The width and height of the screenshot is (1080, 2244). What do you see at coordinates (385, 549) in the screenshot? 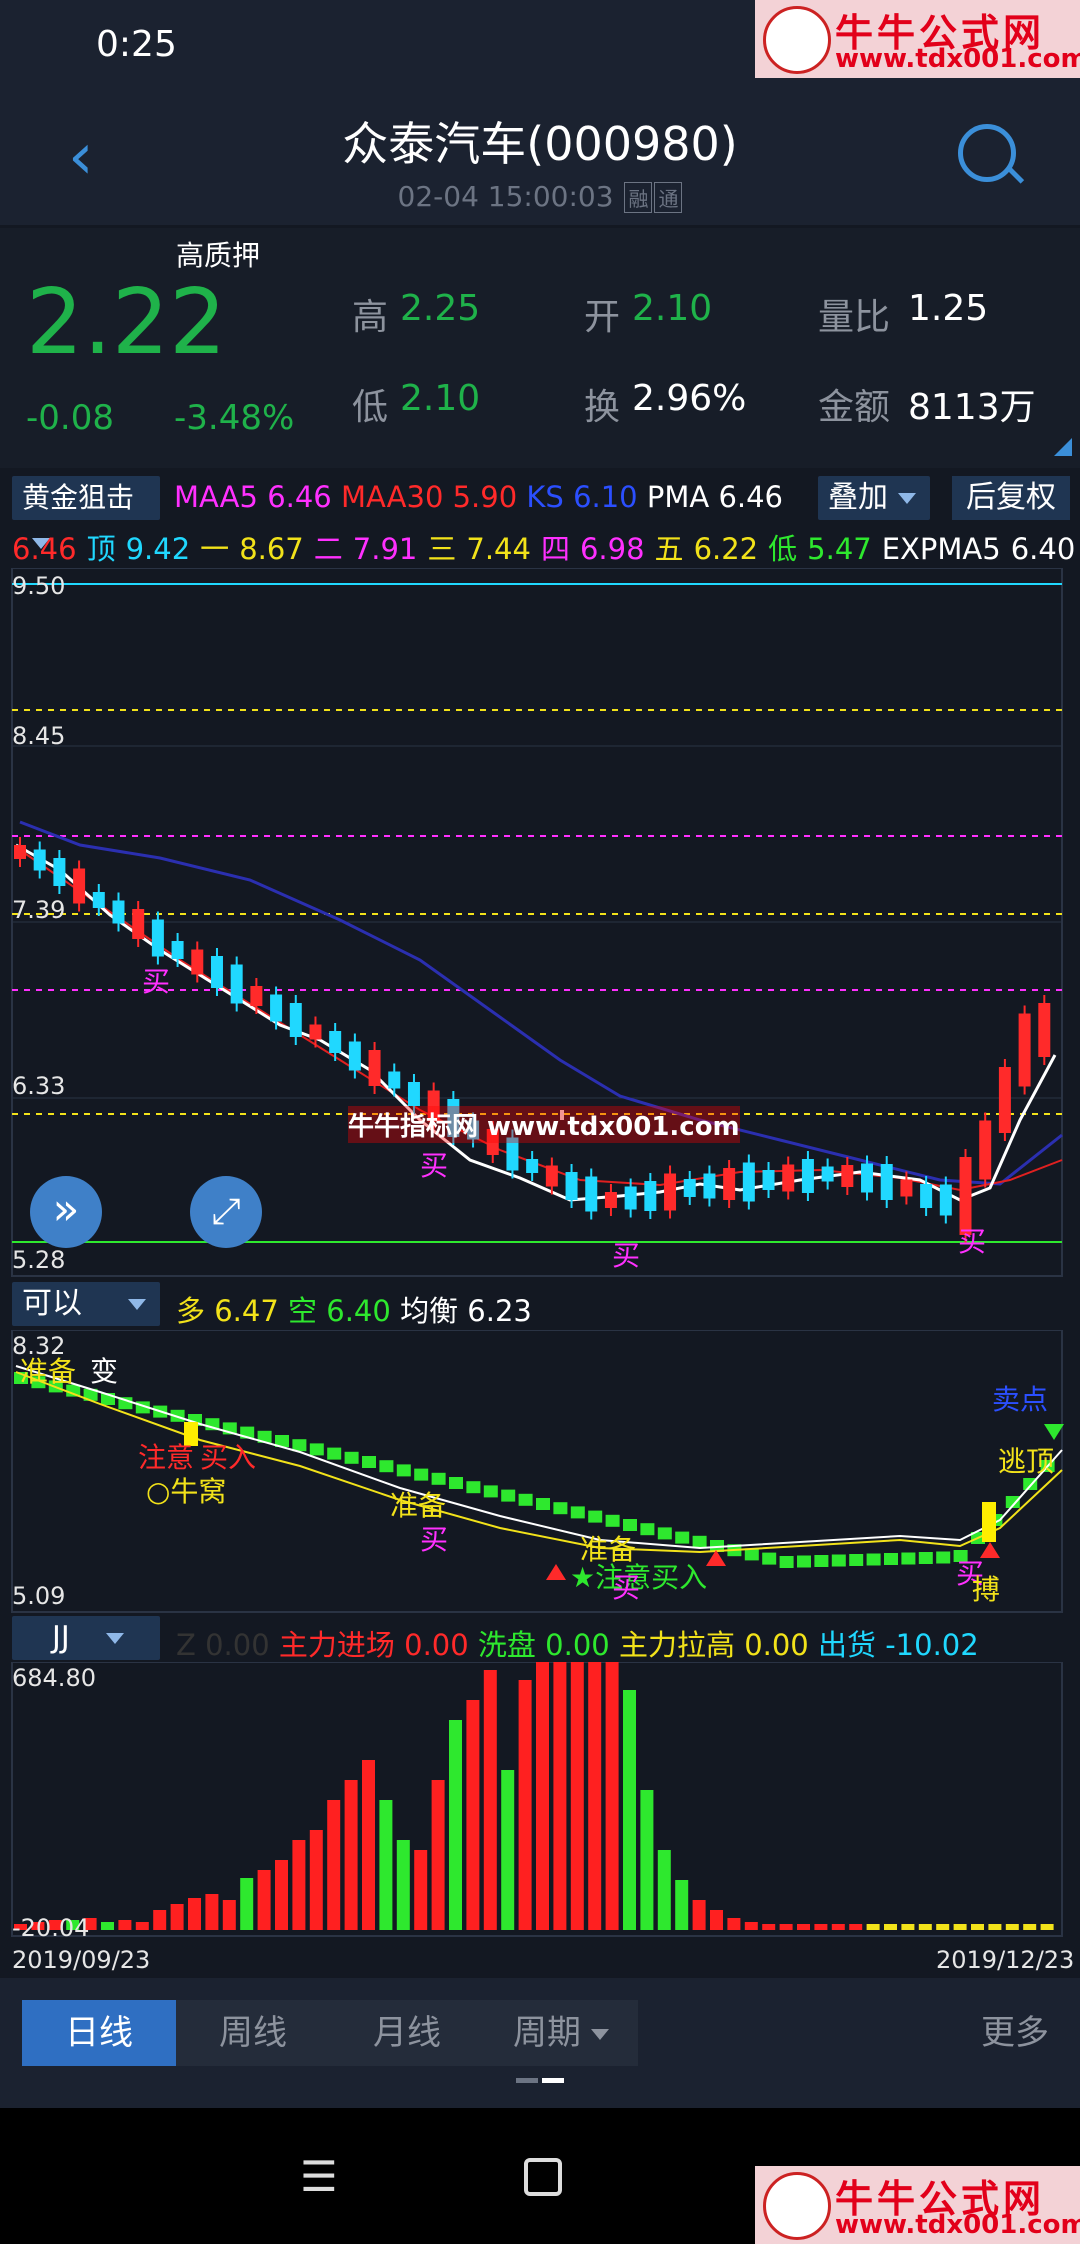
I see `level-legend-item: 7.91` at bounding box center [385, 549].